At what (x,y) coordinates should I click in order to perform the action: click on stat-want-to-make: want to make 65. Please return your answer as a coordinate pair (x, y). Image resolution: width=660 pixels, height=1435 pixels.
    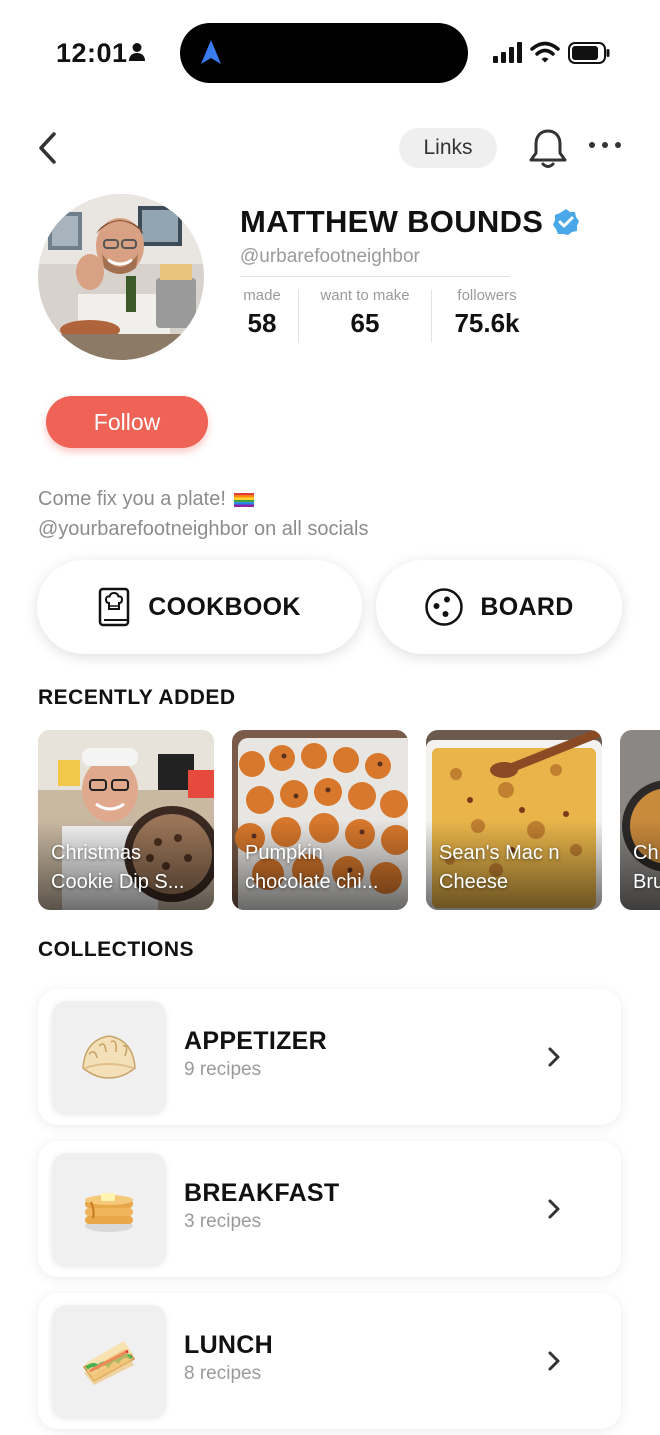
    Looking at the image, I should click on (365, 313).